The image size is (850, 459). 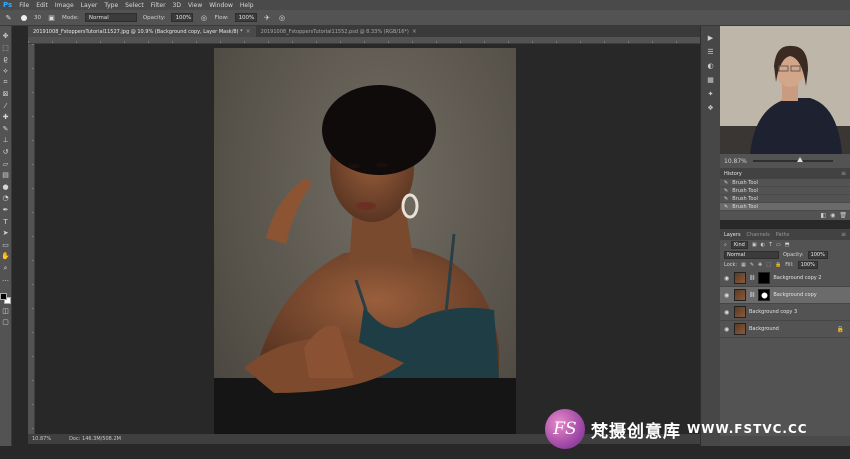 I want to click on filter-smart-object-icon: ⬒, so click(x=787, y=245).